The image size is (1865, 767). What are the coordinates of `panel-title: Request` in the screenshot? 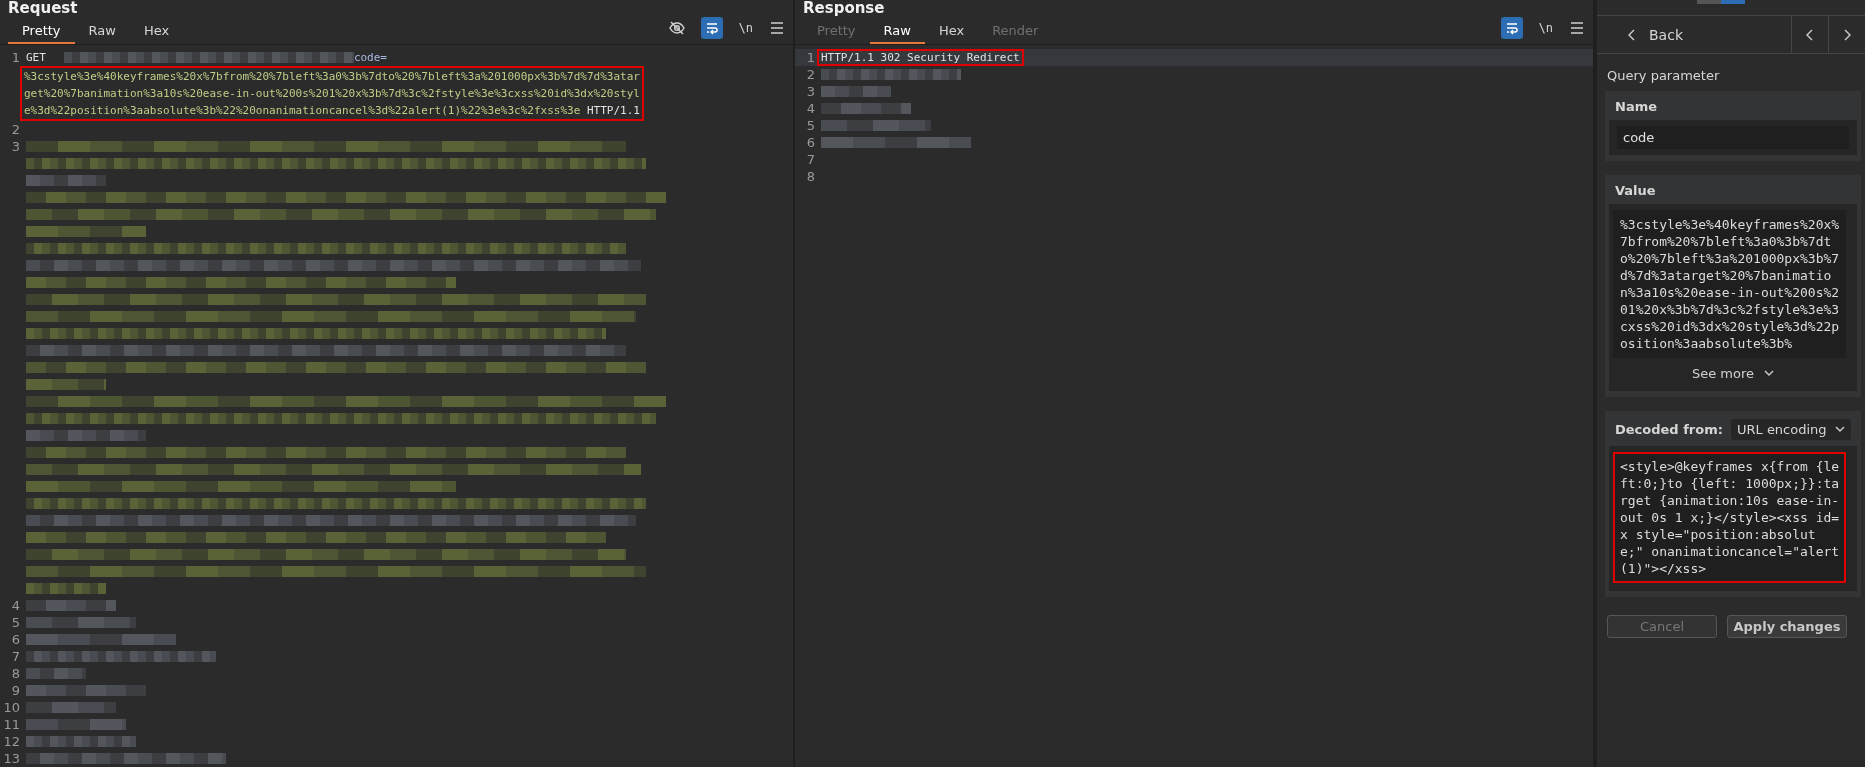 It's located at (43, 8).